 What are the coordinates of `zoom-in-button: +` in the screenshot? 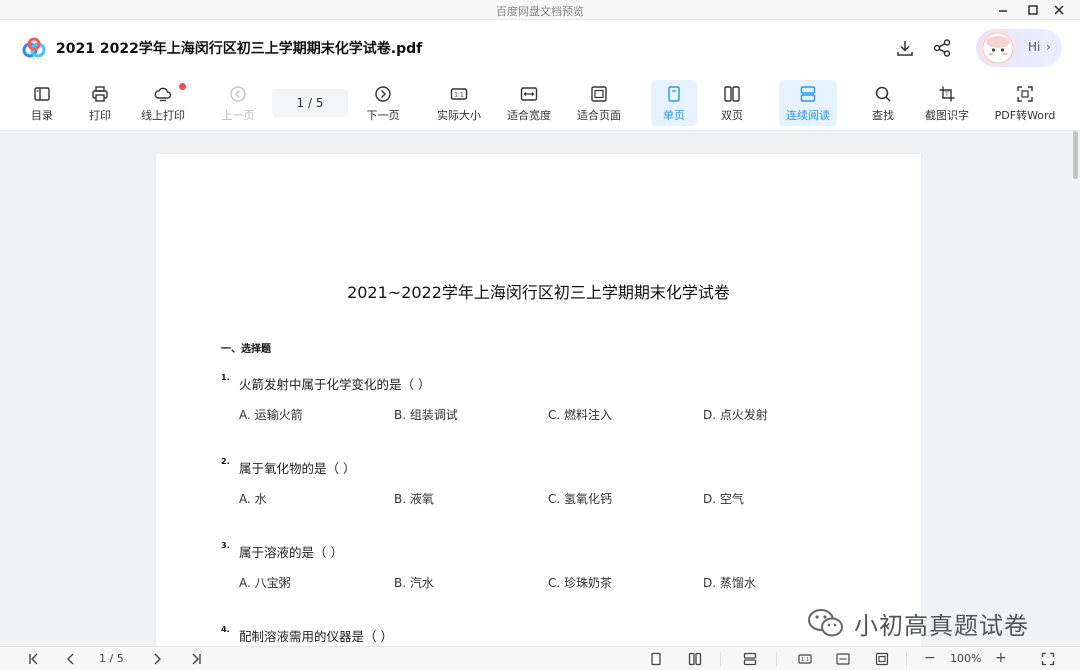 It's located at (1001, 658).